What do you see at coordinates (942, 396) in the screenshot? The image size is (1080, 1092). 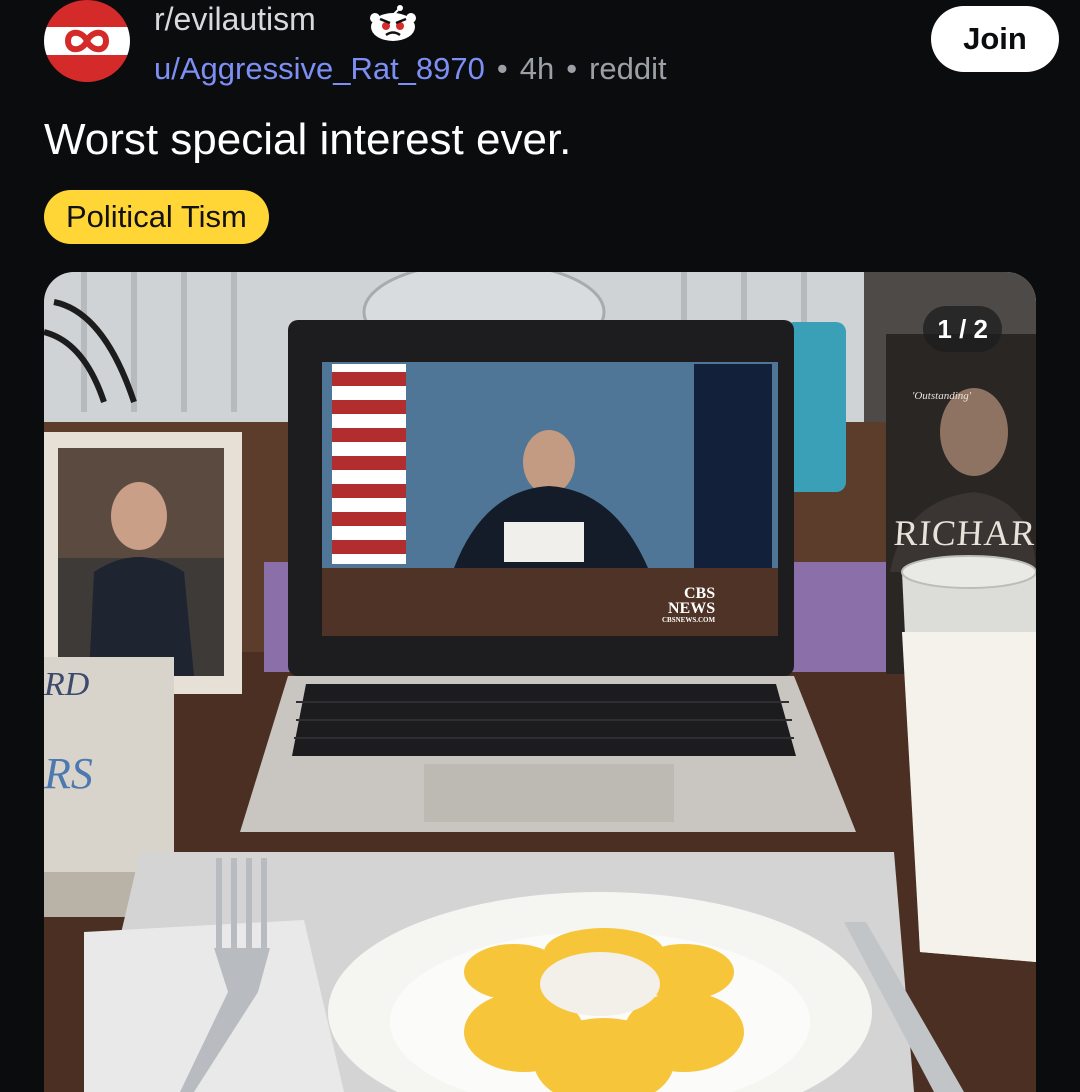 I see `book-tagline: 'Outstanding'` at bounding box center [942, 396].